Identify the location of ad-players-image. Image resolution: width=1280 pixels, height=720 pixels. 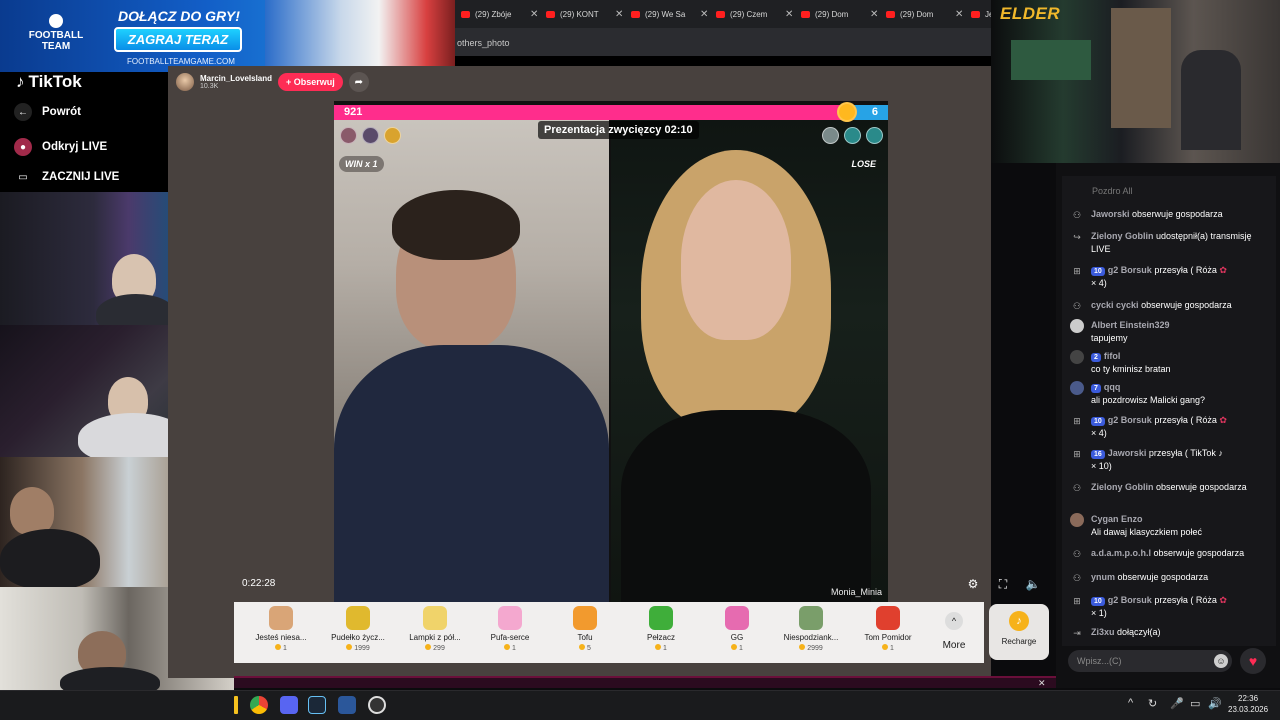
(360, 36).